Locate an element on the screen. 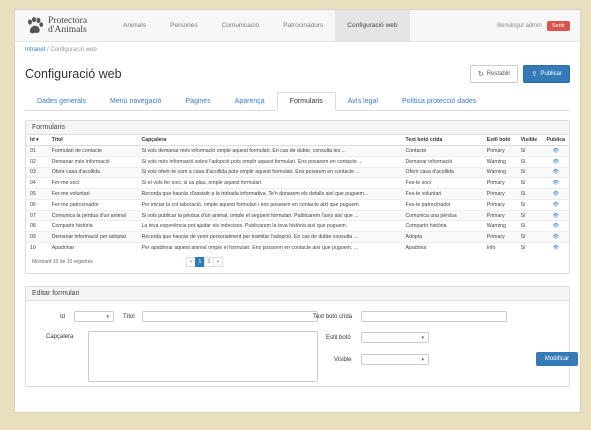 This screenshot has height=430, width=591. page-next-button: » is located at coordinates (217, 261).